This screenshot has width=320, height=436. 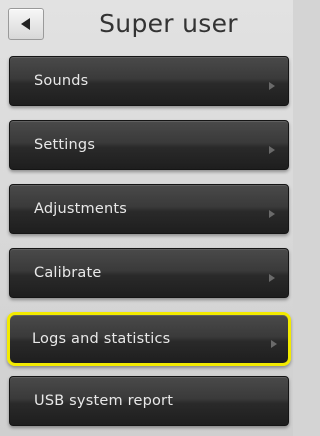 I want to click on menu-item-label: Adjustments, so click(x=81, y=209).